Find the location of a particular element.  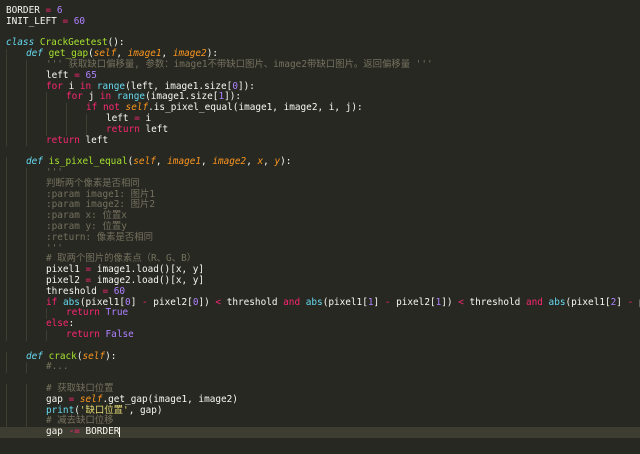

code-token: 判断两个像素是否相同 is located at coordinates (93, 183).